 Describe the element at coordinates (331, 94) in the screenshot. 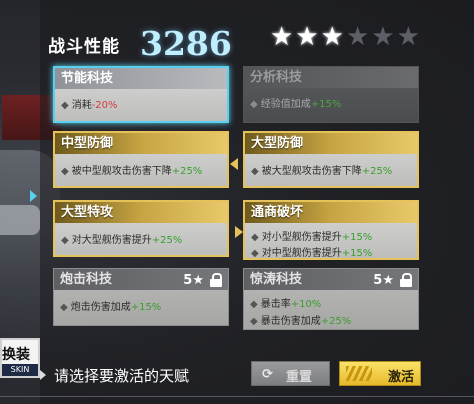

I see `talent-card-analysis: 分析科技 ◆ 经验值加成+15%` at that location.